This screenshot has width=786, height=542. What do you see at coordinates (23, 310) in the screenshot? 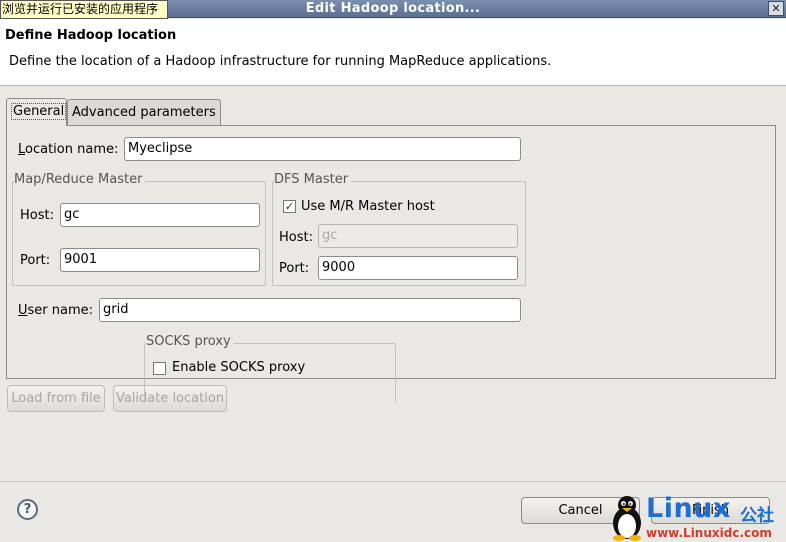
I see `user-name-mnemonic: U` at bounding box center [23, 310].